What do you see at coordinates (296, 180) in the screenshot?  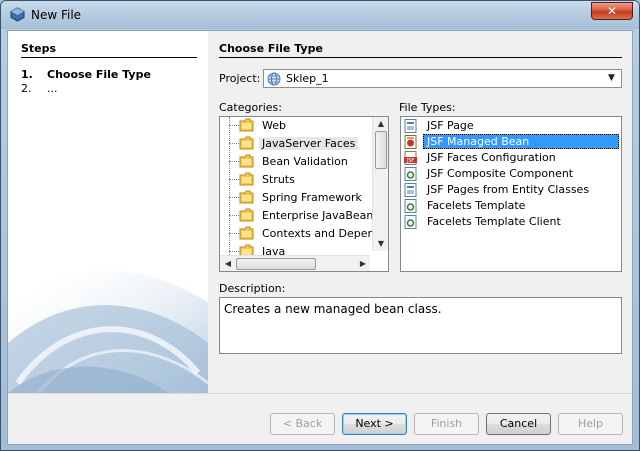 I see `category-item-struts: Struts` at bounding box center [296, 180].